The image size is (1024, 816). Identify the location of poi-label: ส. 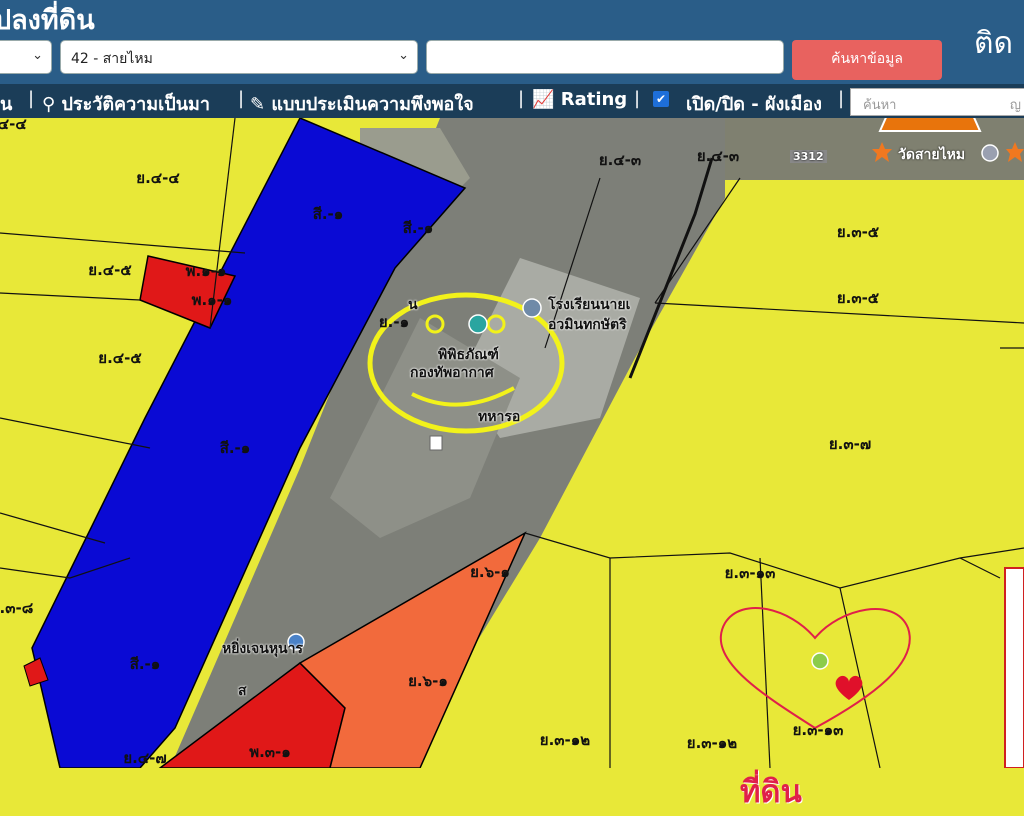
(242, 691).